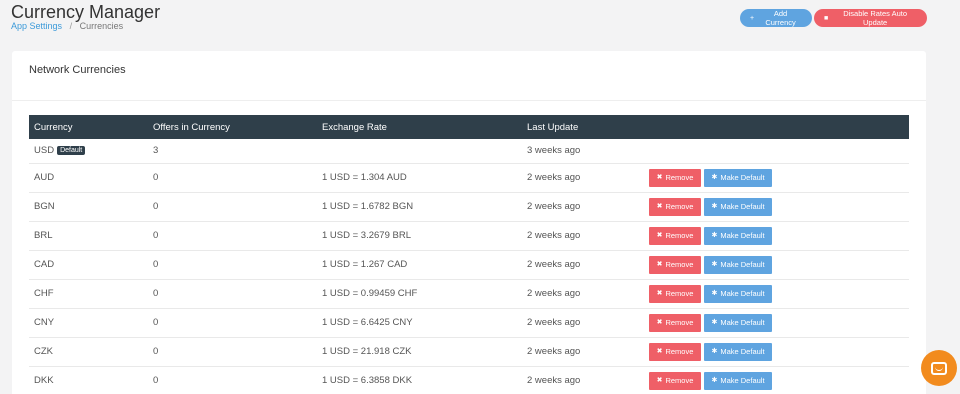 The height and width of the screenshot is (394, 960). Describe the element at coordinates (88, 352) in the screenshot. I see `currency-cell: CZK` at that location.